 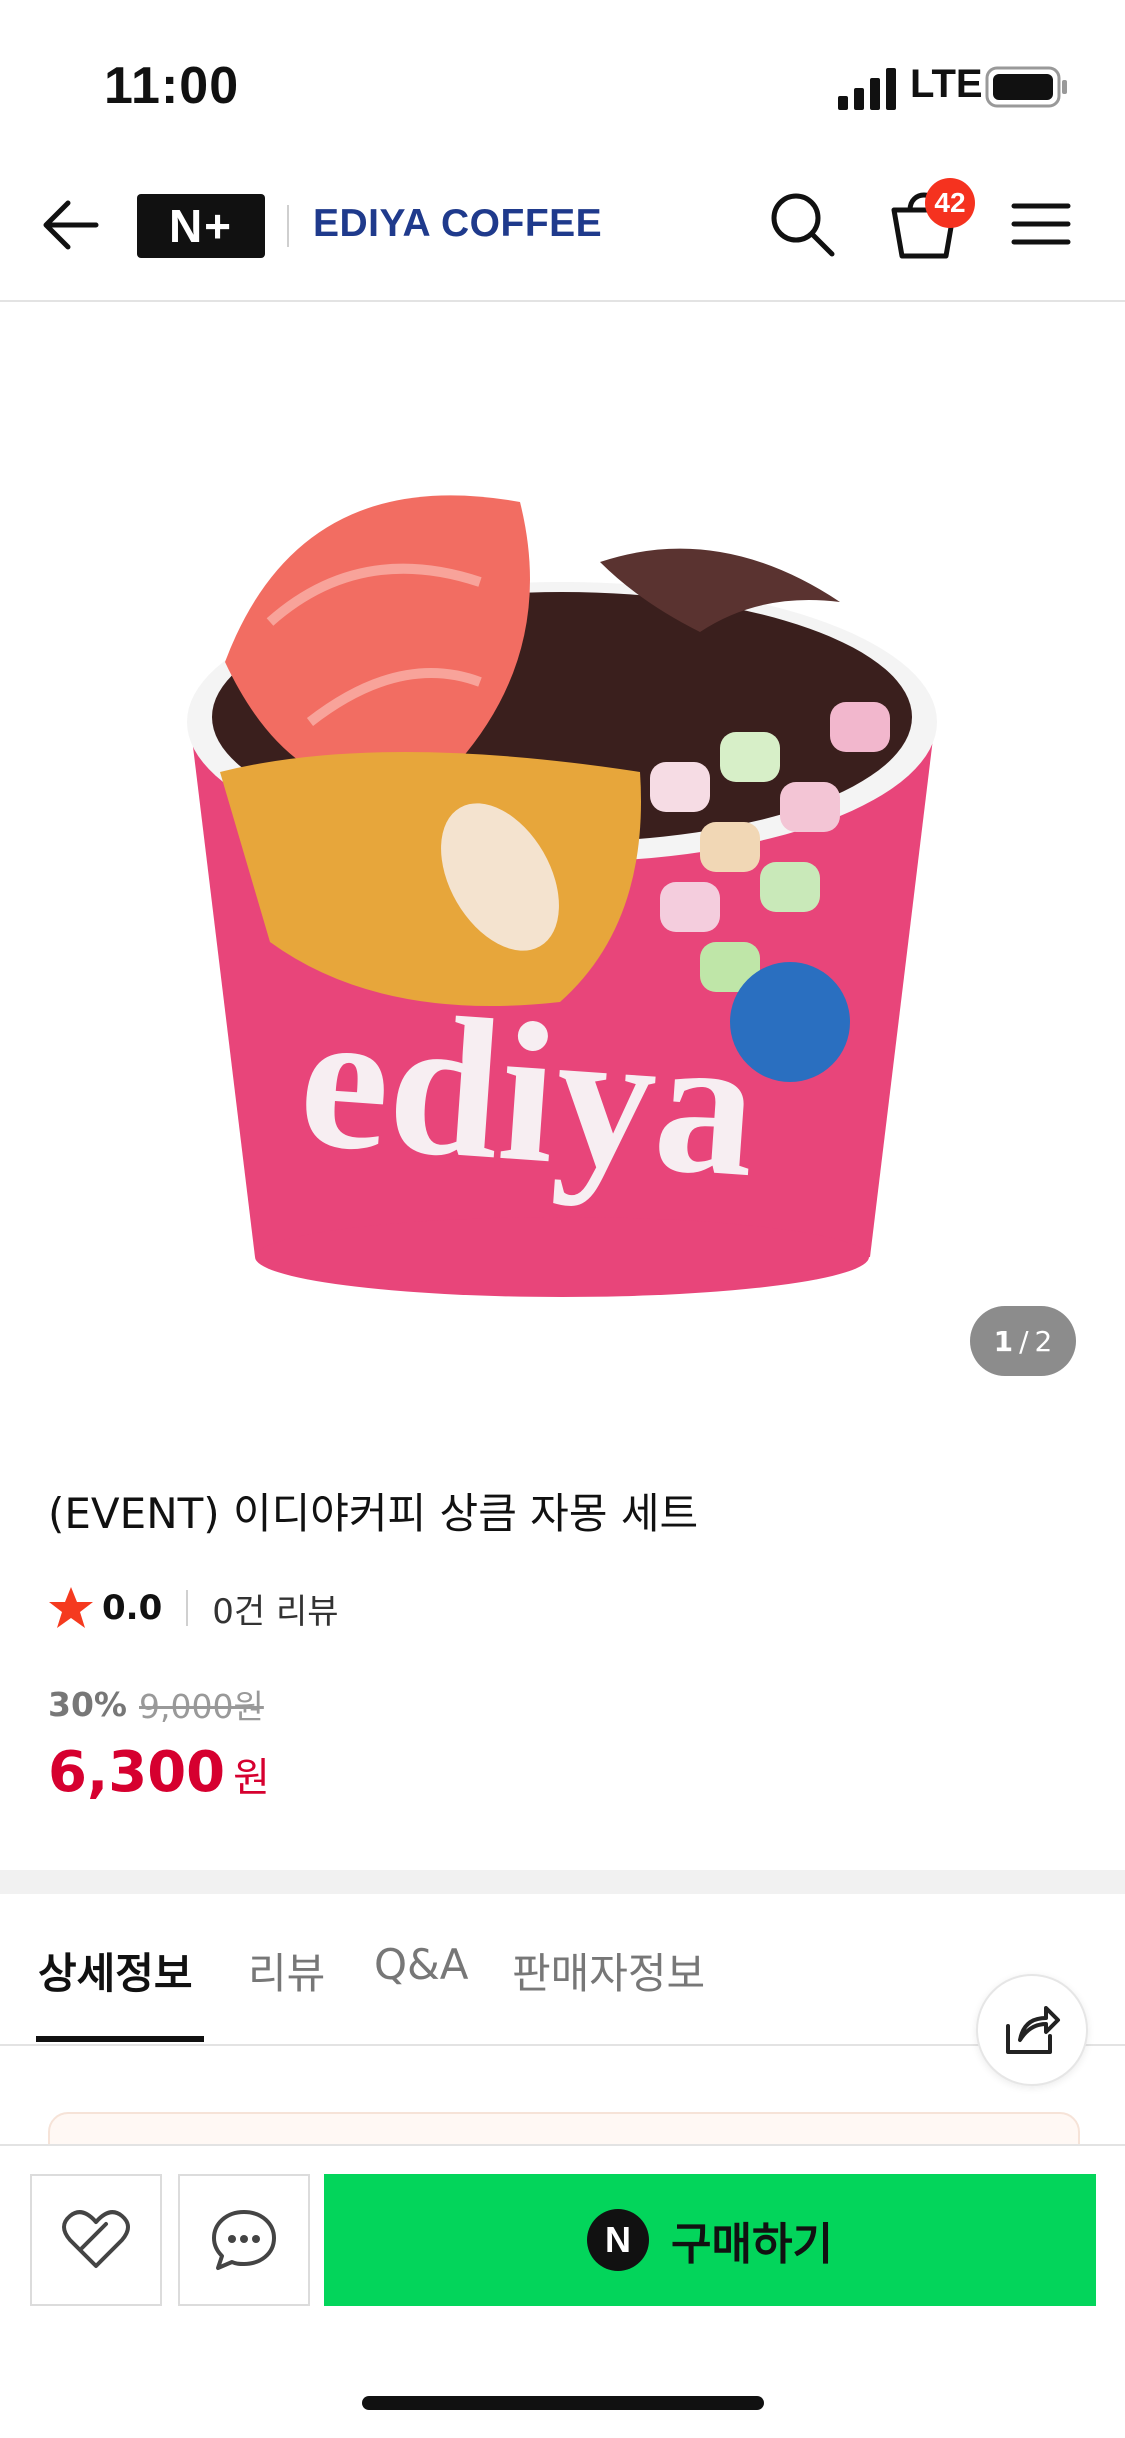 What do you see at coordinates (1041, 224) in the screenshot?
I see `menu-icon` at bounding box center [1041, 224].